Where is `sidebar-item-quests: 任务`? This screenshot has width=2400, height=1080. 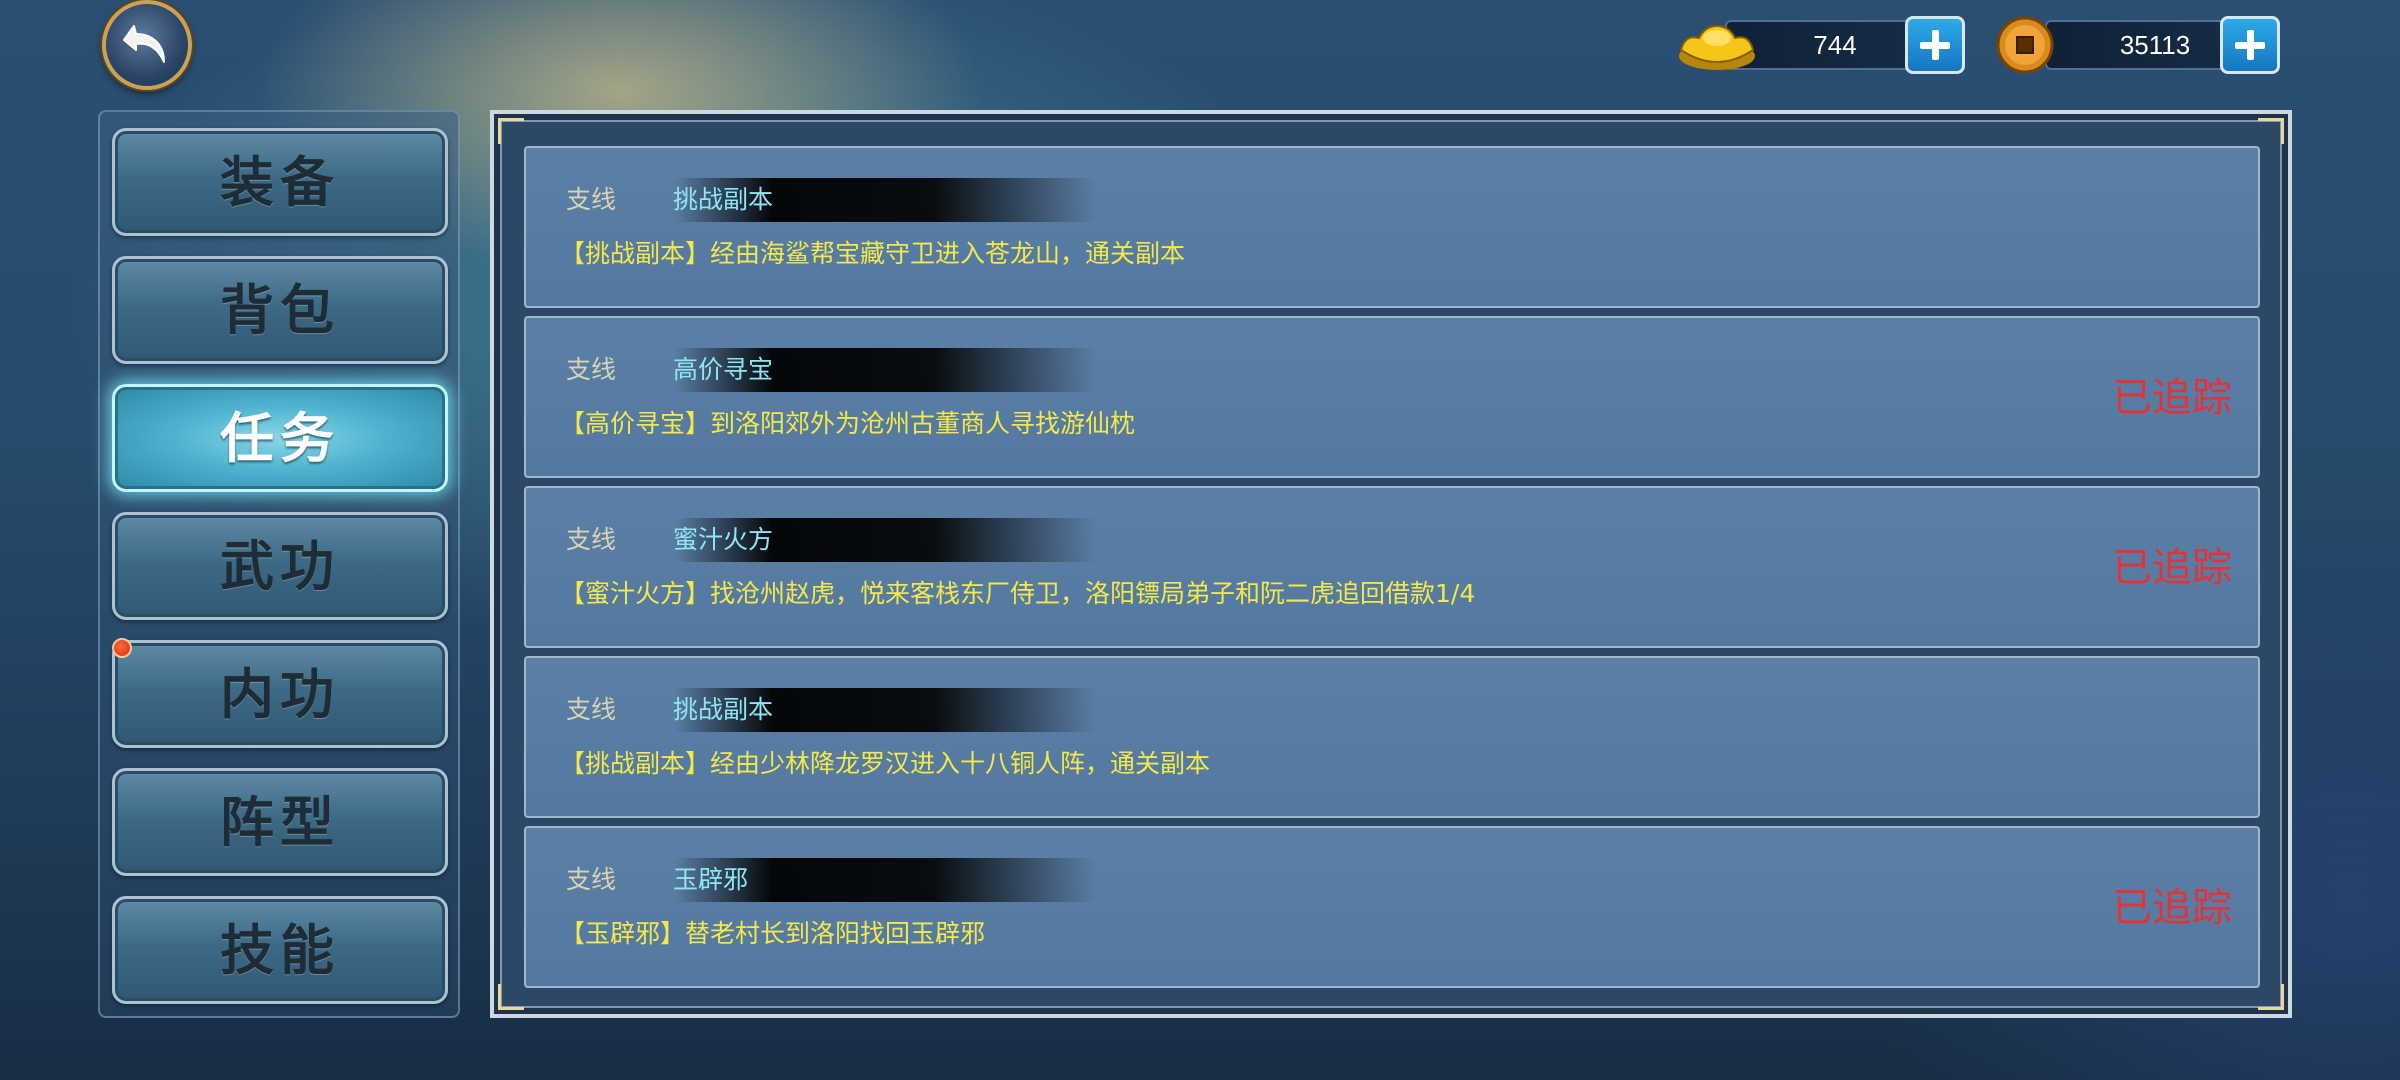 sidebar-item-quests: 任务 is located at coordinates (280, 438).